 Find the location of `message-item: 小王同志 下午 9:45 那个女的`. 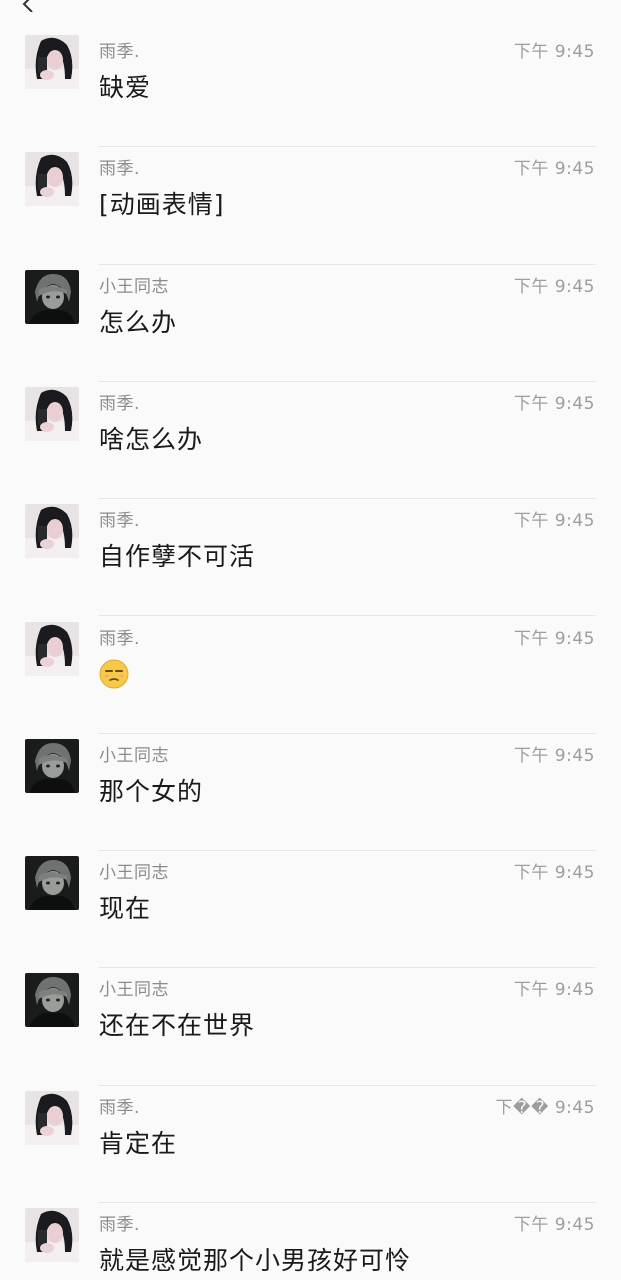

message-item: 小王同志 下午 9:45 那个女的 is located at coordinates (310, 793).